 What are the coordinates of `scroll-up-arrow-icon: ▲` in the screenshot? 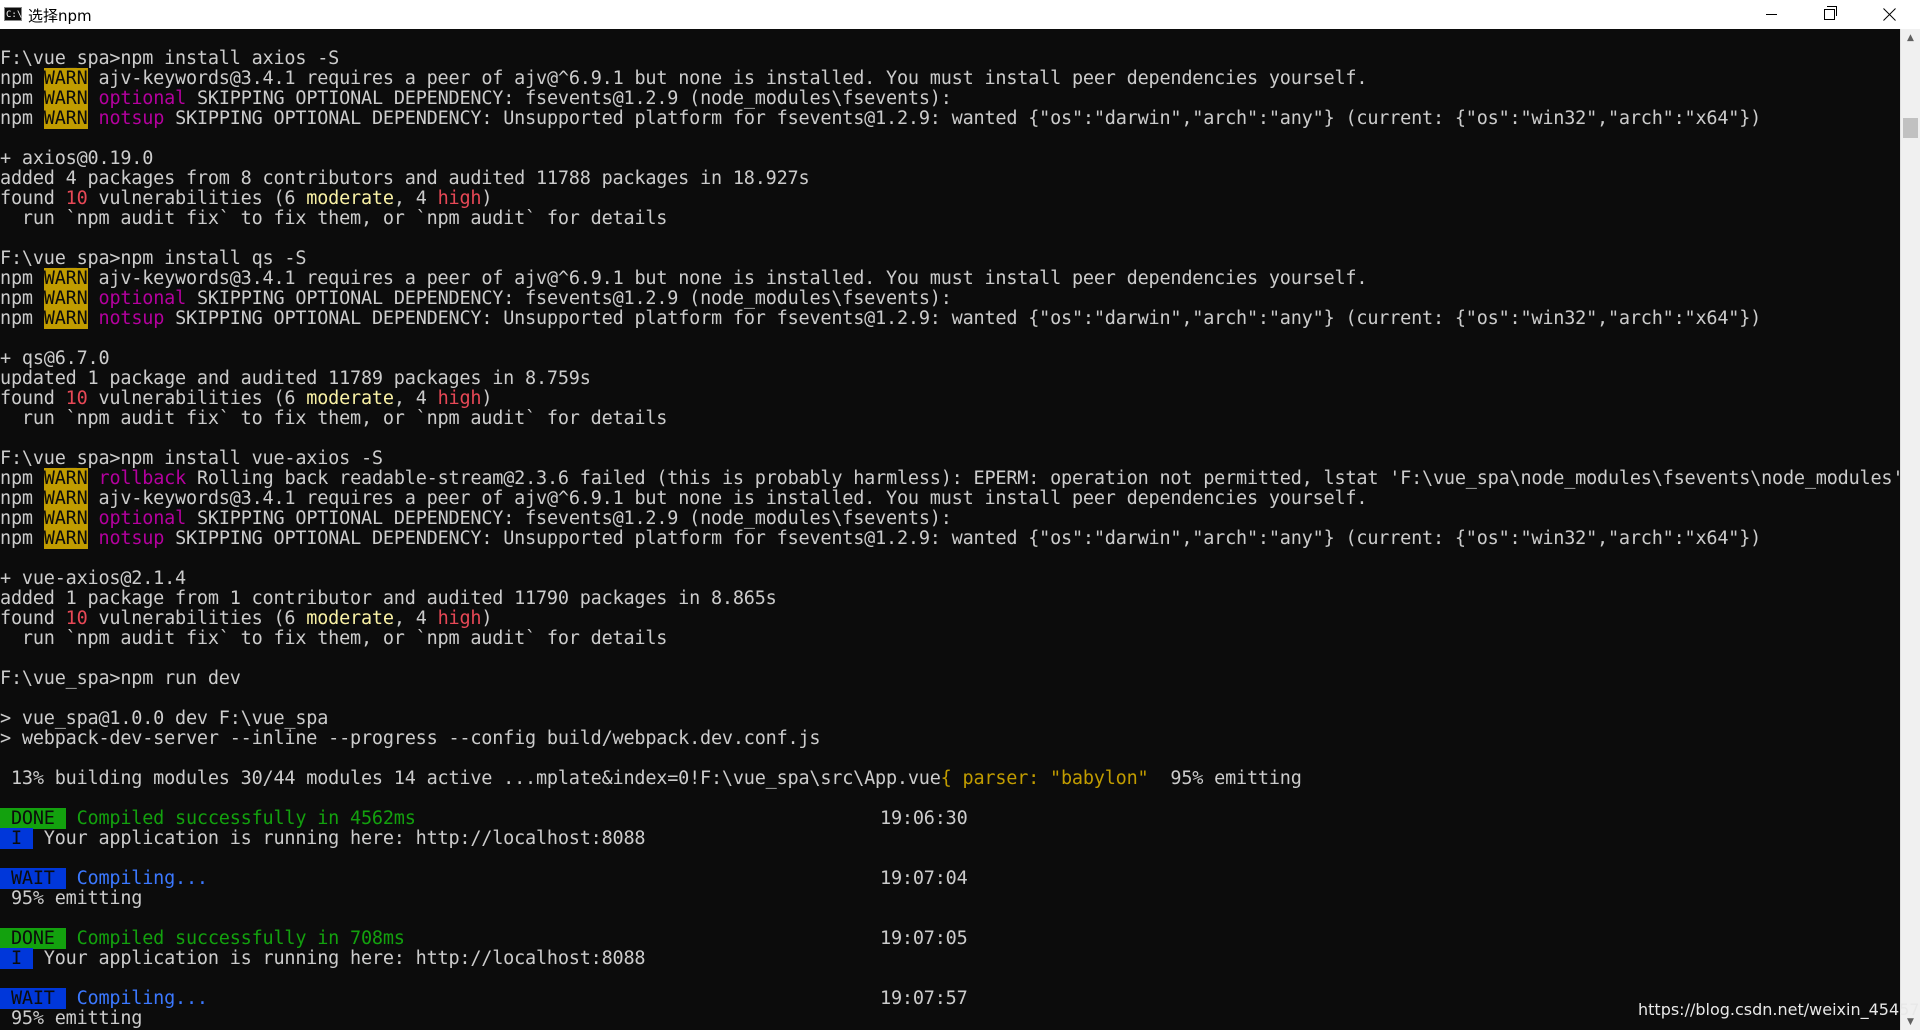 It's located at (1910, 37).